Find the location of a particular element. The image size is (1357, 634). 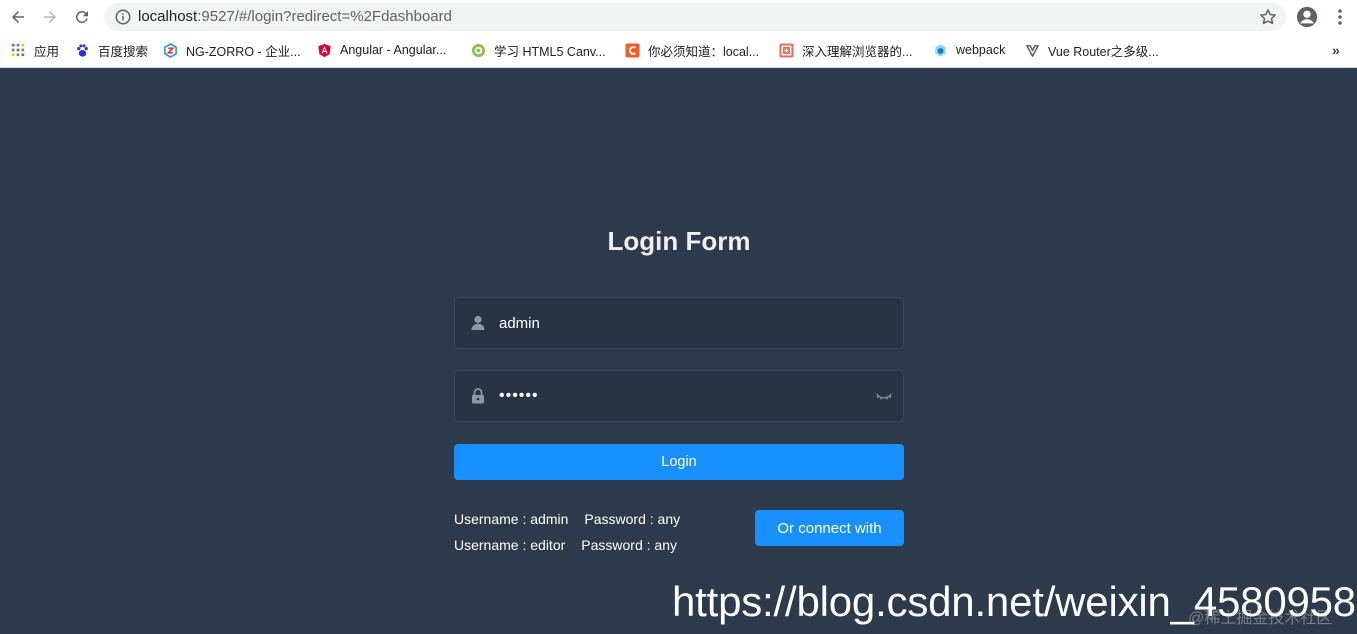

jianshu-icon is located at coordinates (786, 50).